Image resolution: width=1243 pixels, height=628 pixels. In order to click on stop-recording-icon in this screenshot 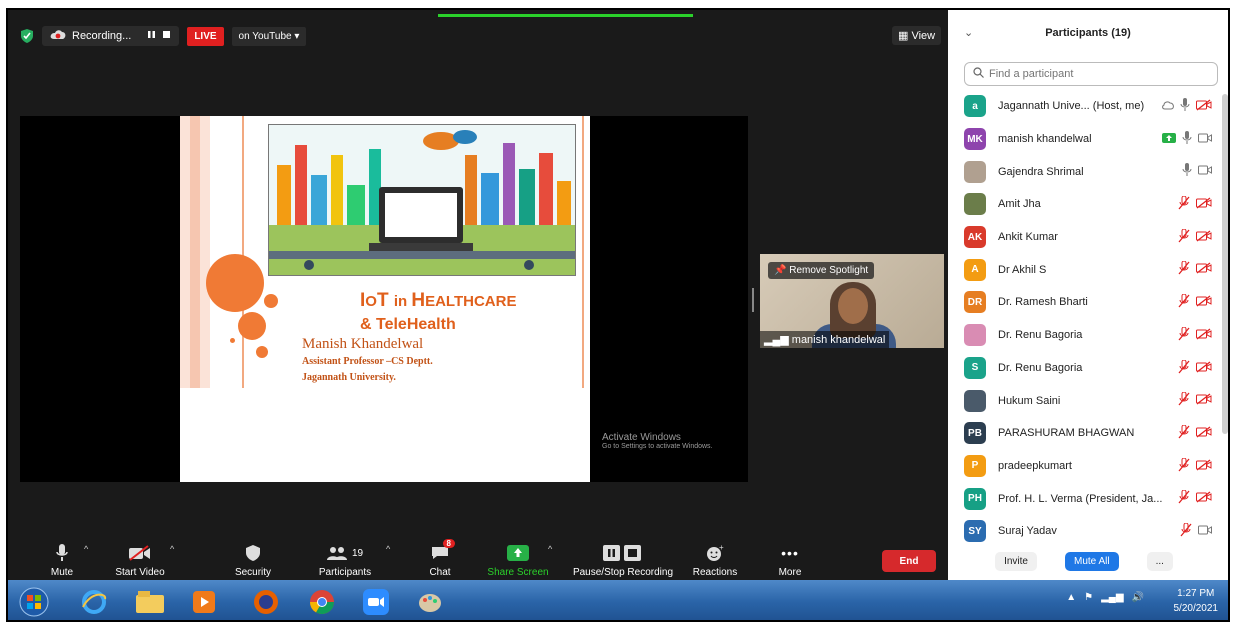, I will do `click(166, 36)`.